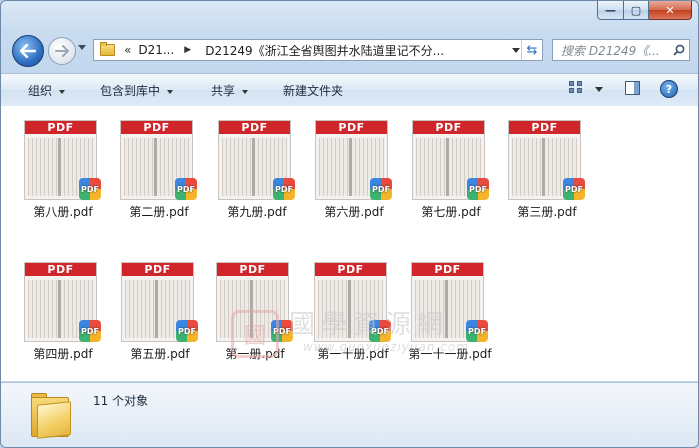 The height and width of the screenshot is (448, 699). Describe the element at coordinates (632, 88) in the screenshot. I see `preview-pane-icon` at that location.